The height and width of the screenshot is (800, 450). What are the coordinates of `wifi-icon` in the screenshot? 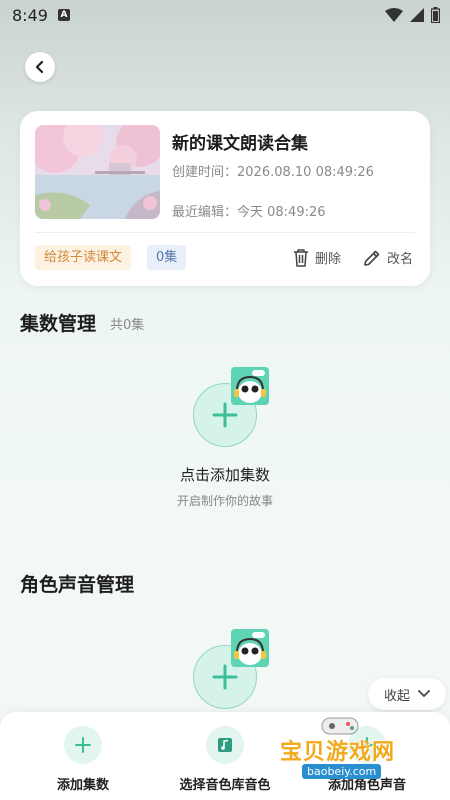 It's located at (394, 15).